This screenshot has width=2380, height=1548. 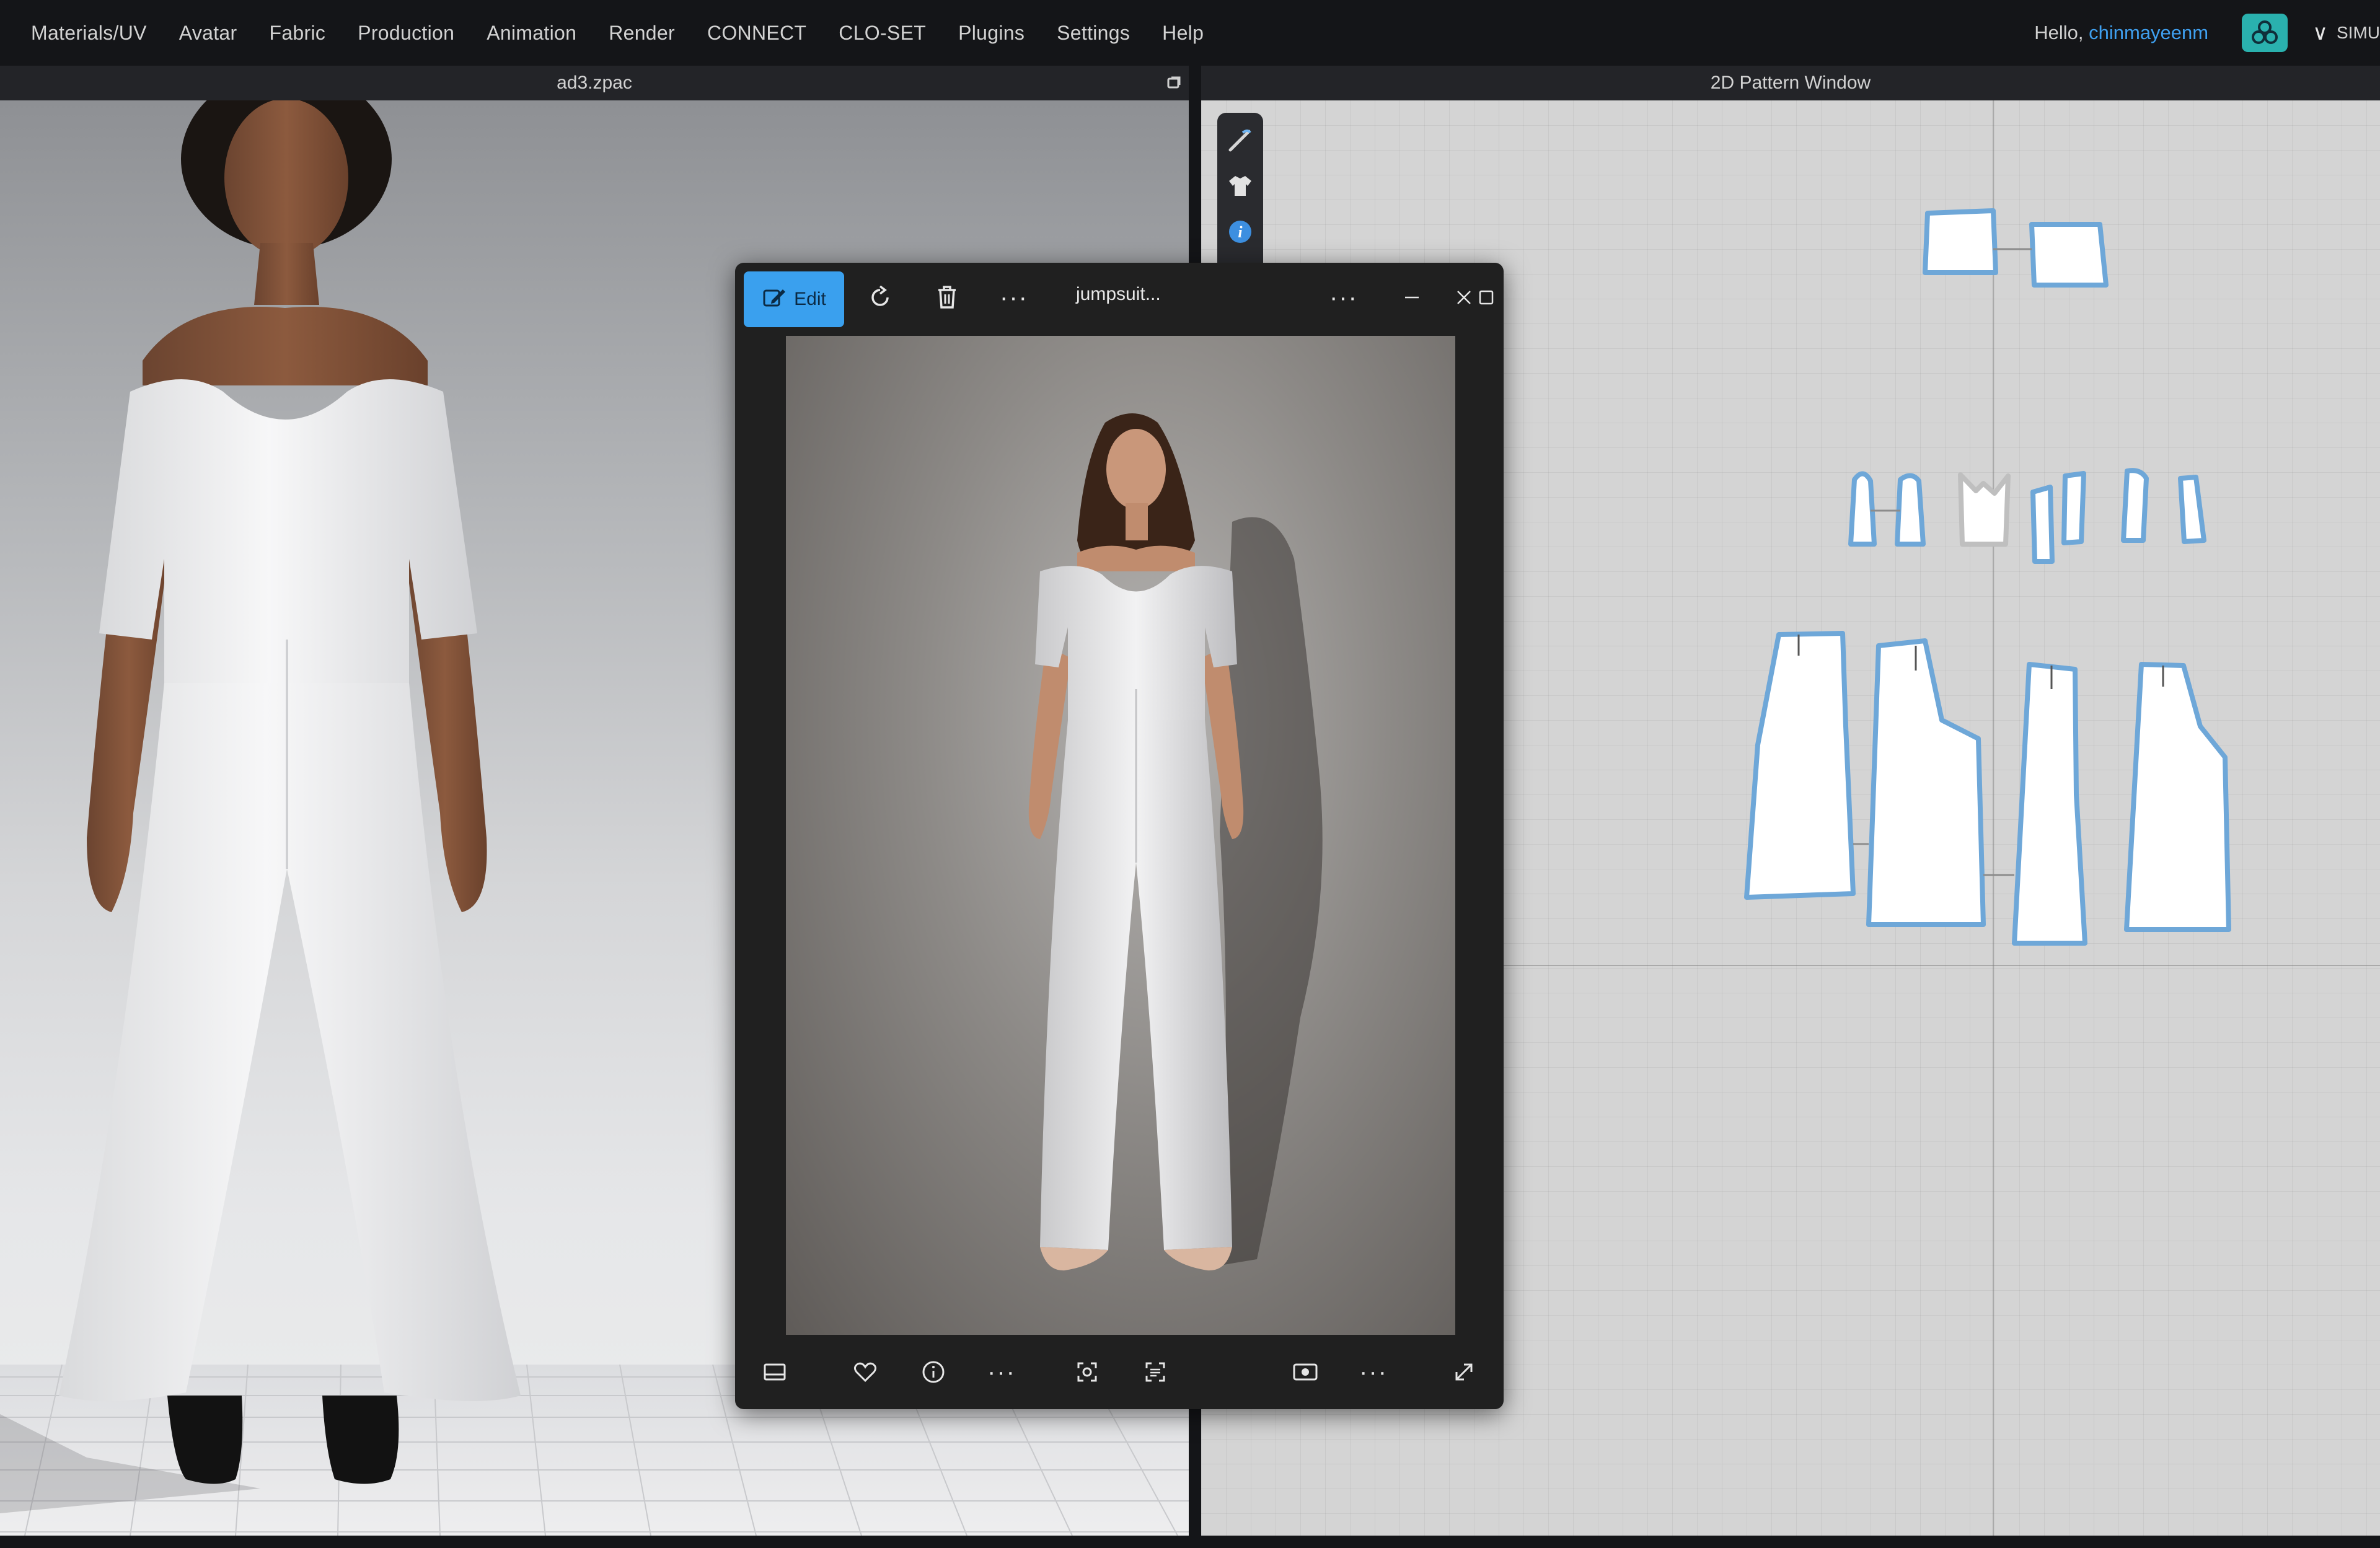 I want to click on model-photo, so click(x=1175, y=842).